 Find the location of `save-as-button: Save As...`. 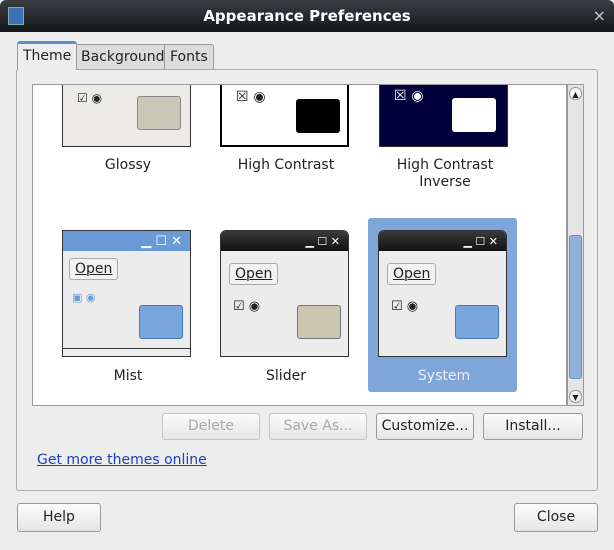

save-as-button: Save As... is located at coordinates (318, 426).